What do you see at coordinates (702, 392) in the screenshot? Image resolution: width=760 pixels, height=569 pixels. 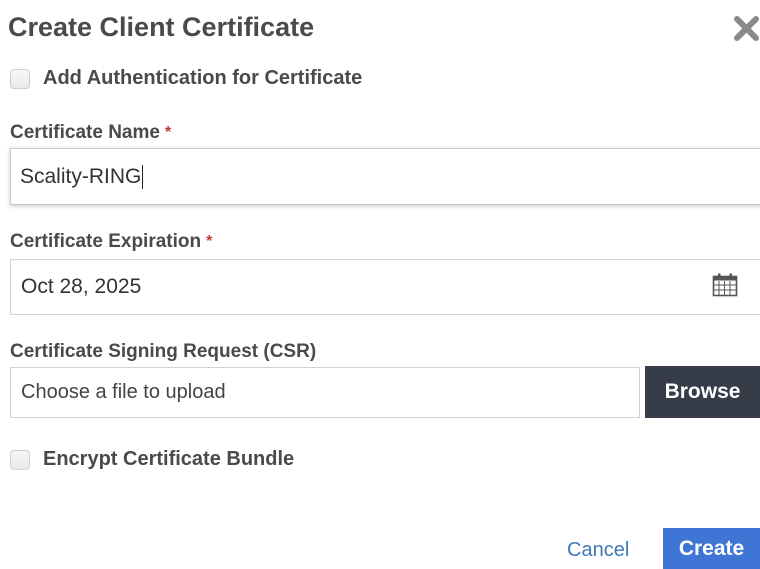 I see `browse-button: Browse` at bounding box center [702, 392].